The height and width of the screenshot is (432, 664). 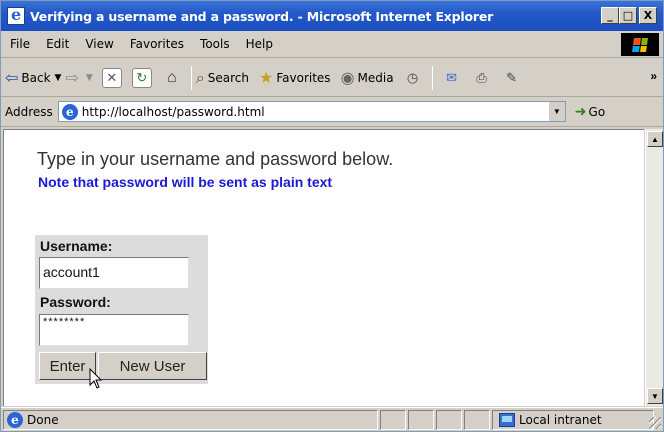 I want to click on window-controls: _ □ X, so click(x=629, y=15).